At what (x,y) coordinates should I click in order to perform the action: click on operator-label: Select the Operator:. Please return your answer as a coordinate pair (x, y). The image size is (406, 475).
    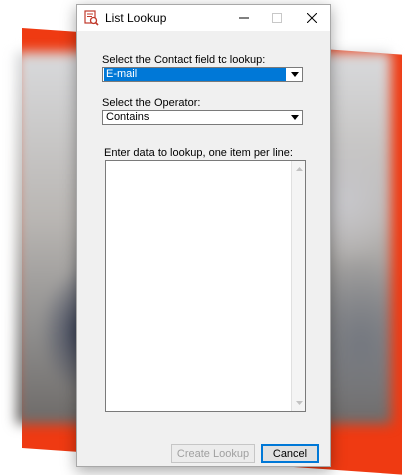
    Looking at the image, I should click on (151, 103).